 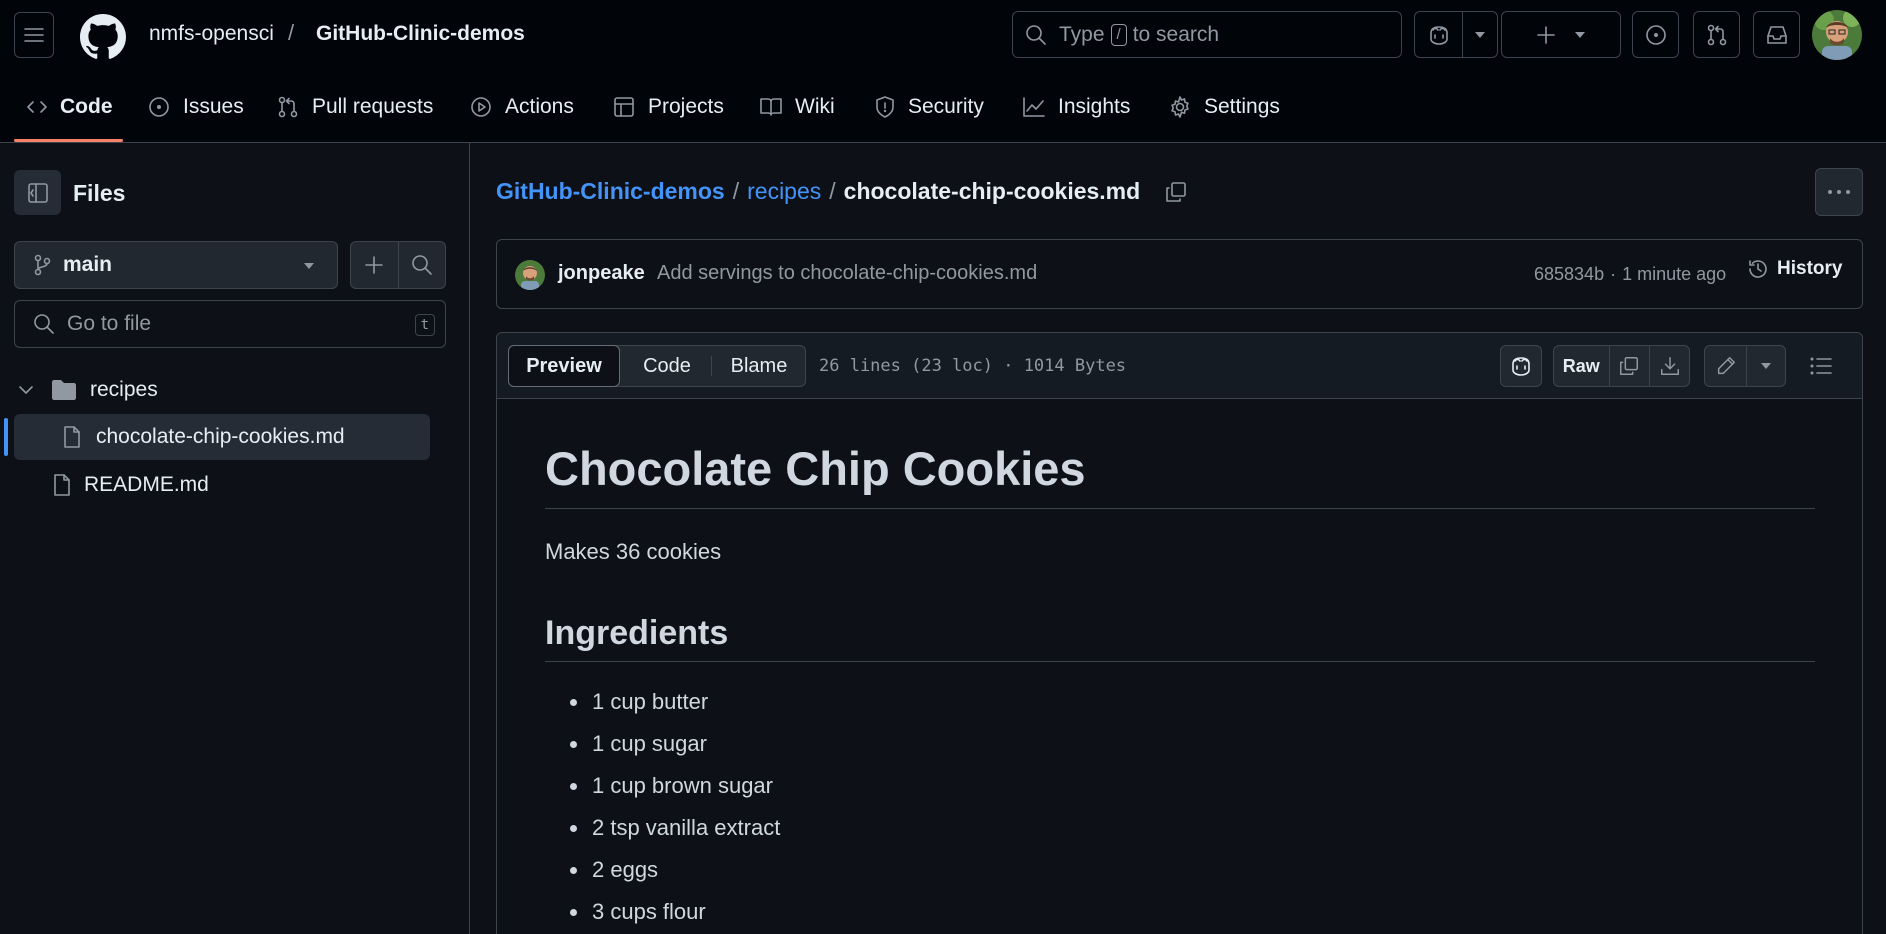 I want to click on tab-code-view: Code, so click(x=667, y=366).